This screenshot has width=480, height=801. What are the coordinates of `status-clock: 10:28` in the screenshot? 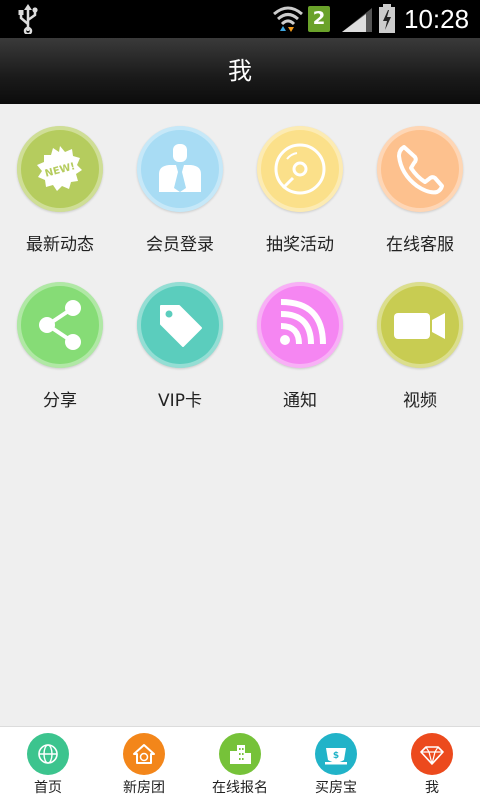 It's located at (437, 19).